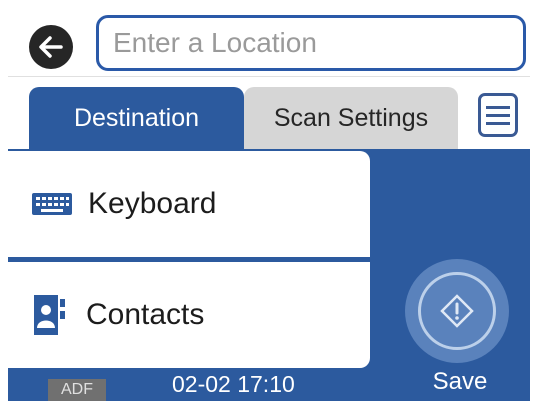  I want to click on status-datetime: 02-02 17:10, so click(233, 383).